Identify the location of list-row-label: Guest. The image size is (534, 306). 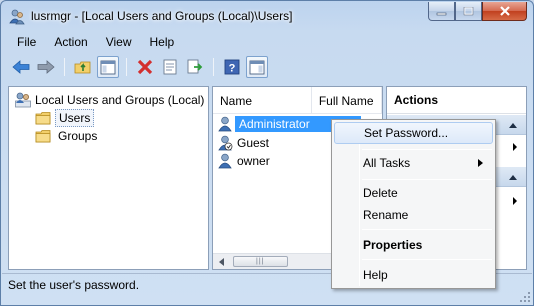
(253, 143).